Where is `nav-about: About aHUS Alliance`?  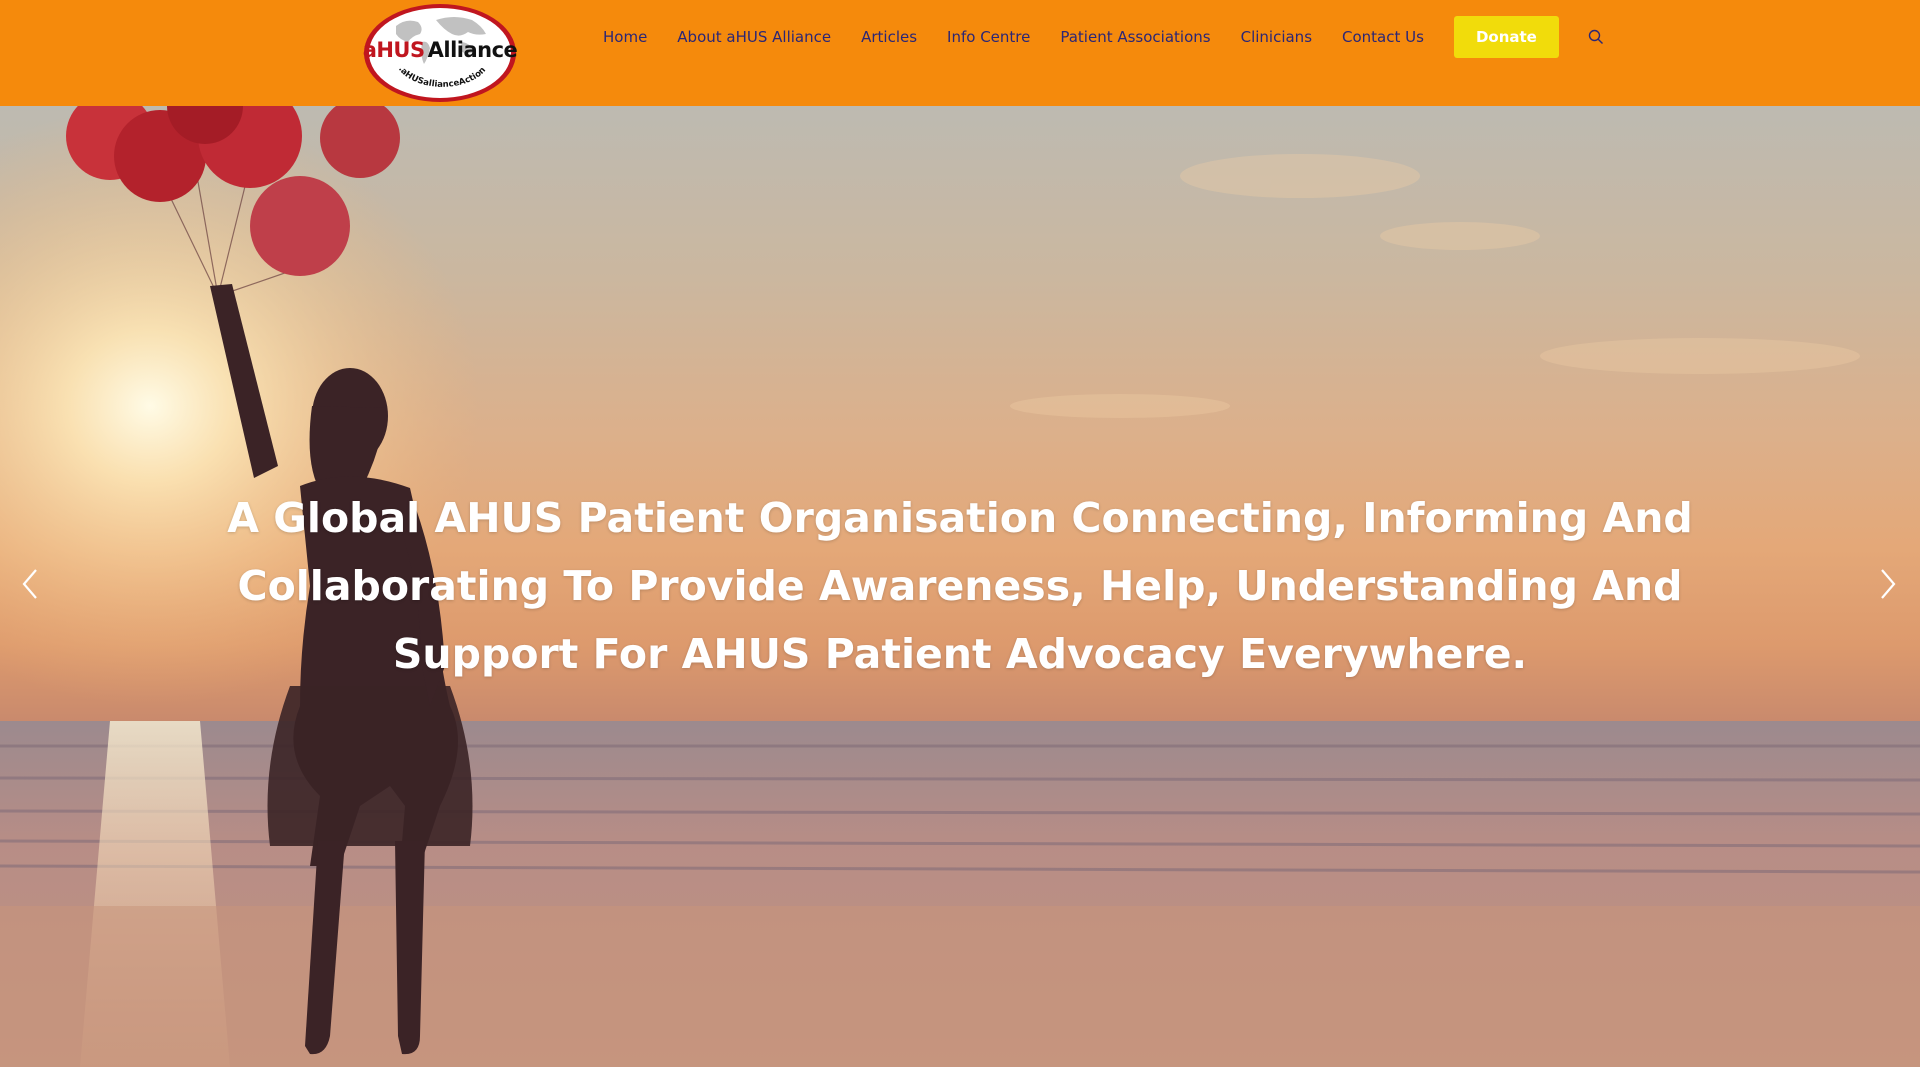 nav-about: About aHUS Alliance is located at coordinates (754, 37).